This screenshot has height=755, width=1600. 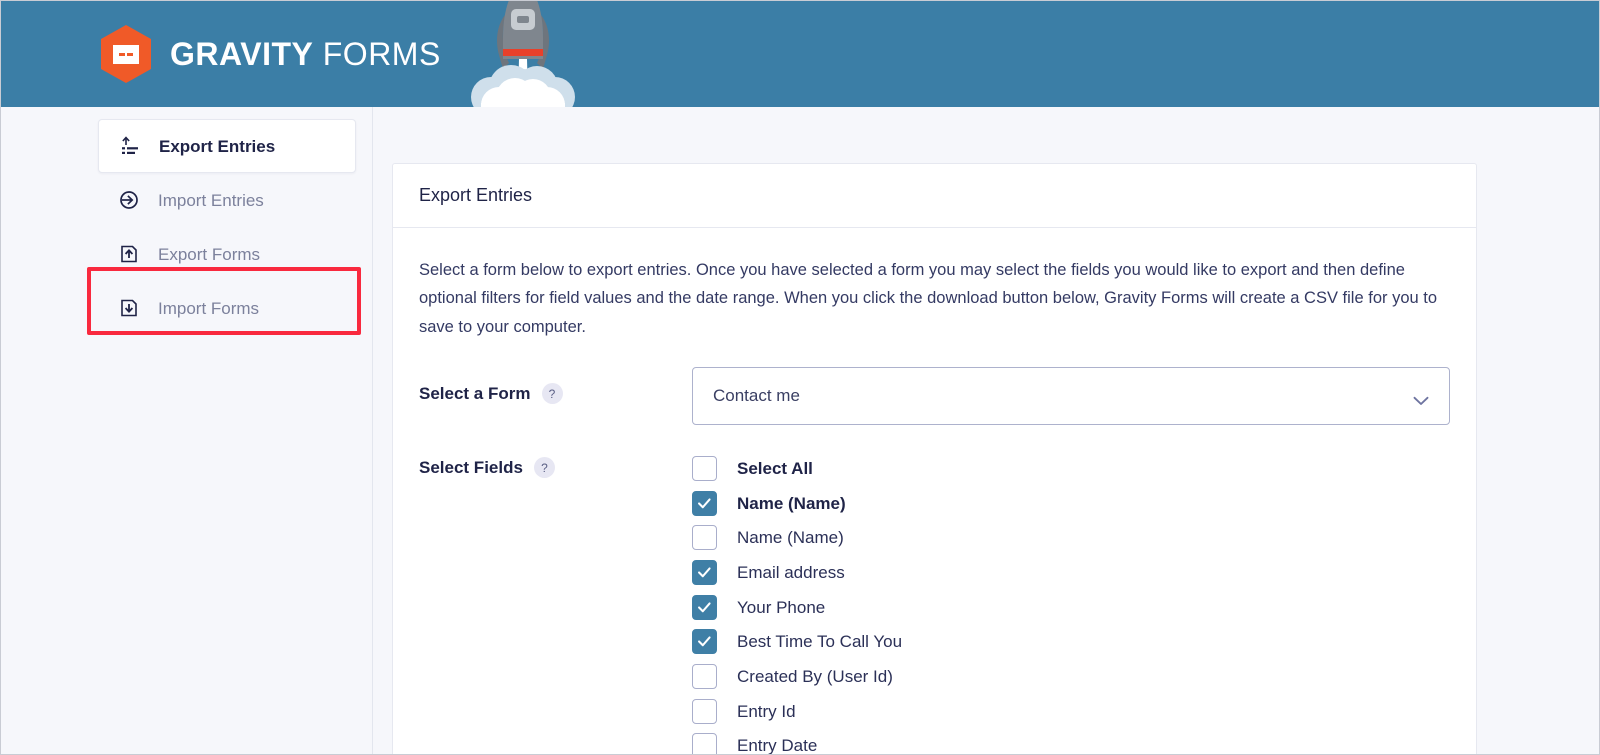 I want to click on form-select-dropdown: Contact me, so click(x=1071, y=396).